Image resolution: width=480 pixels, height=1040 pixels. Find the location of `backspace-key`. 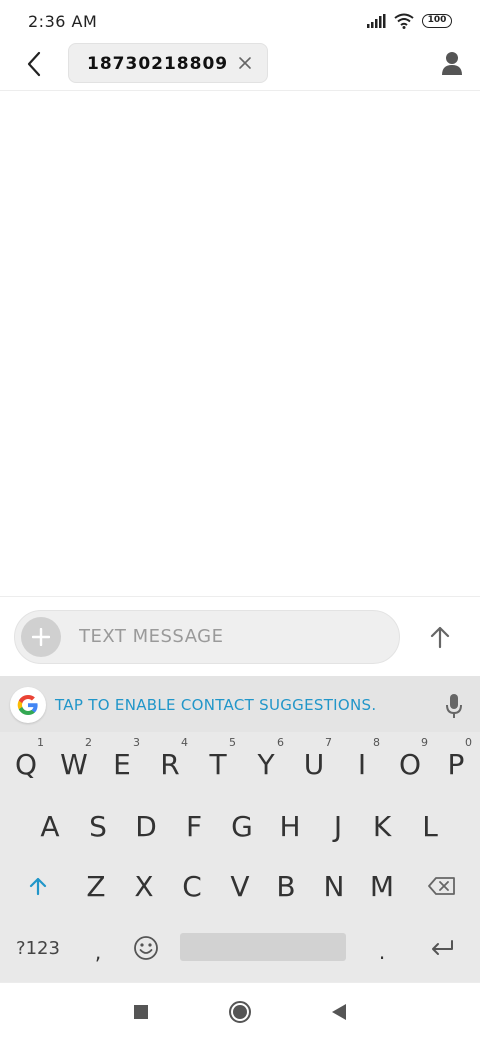

backspace-key is located at coordinates (442, 886).